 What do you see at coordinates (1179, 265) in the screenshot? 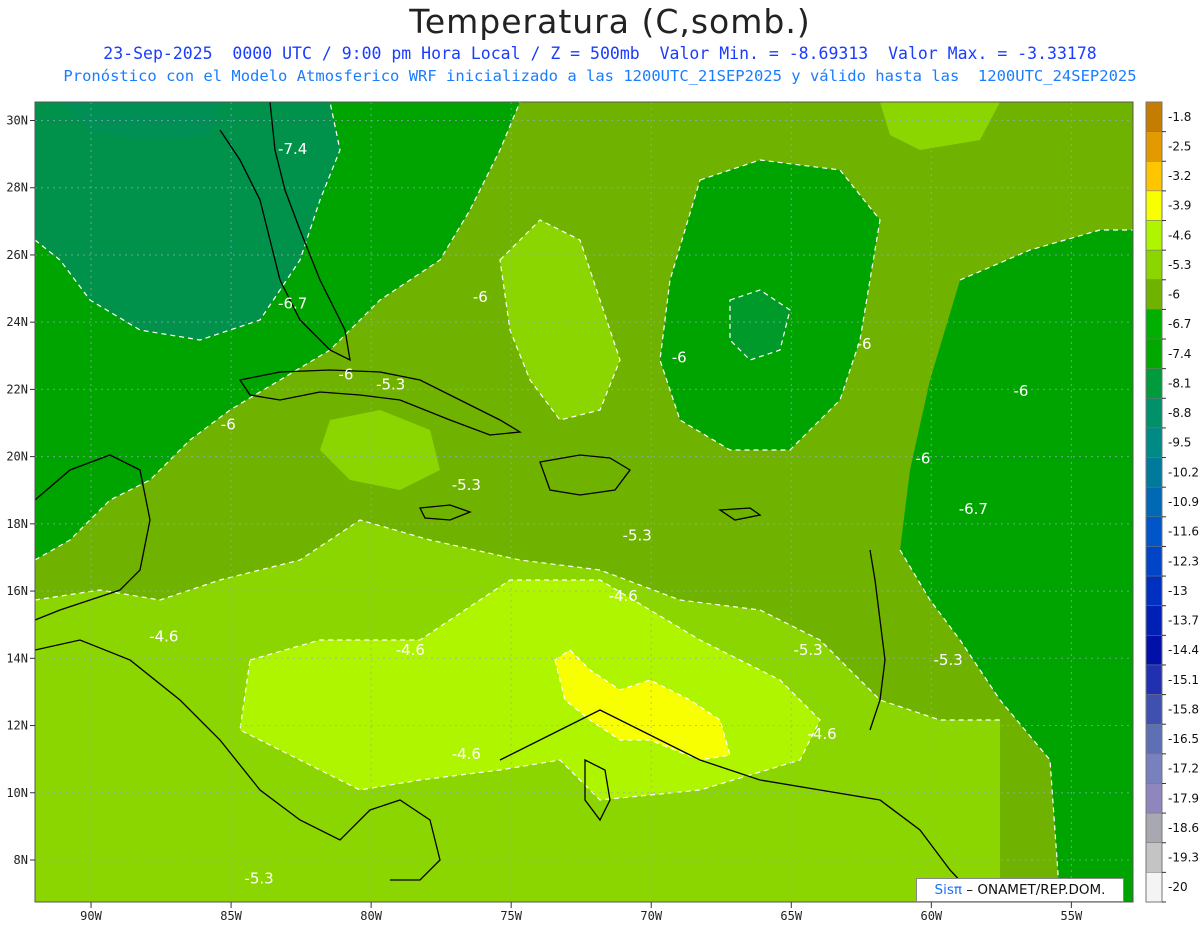
I see `colorbar-label: -5.3` at bounding box center [1179, 265].